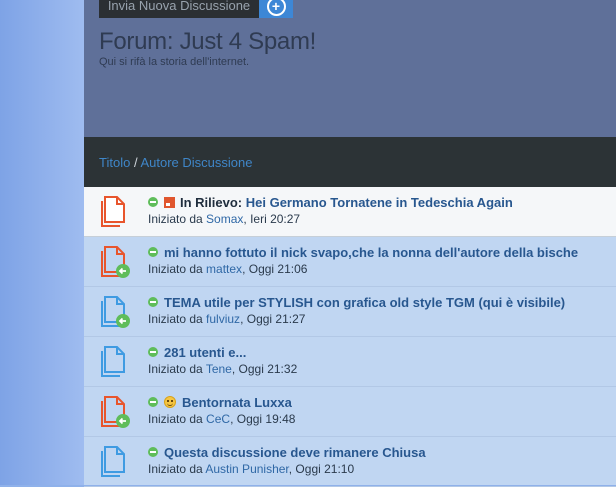 The width and height of the screenshot is (616, 487). I want to click on new-thread-plus-button: +, so click(276, 9).